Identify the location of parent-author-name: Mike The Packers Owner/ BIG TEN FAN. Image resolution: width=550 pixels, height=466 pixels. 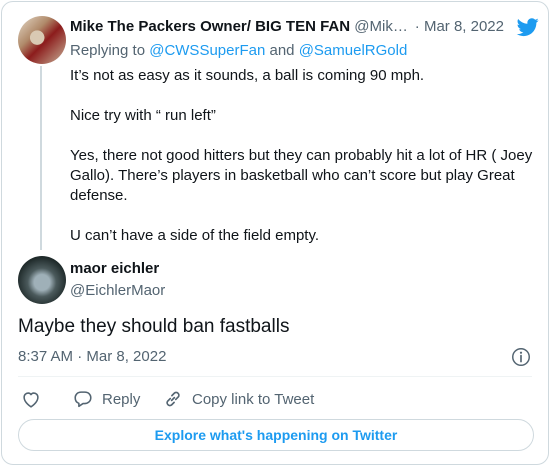
(210, 26).